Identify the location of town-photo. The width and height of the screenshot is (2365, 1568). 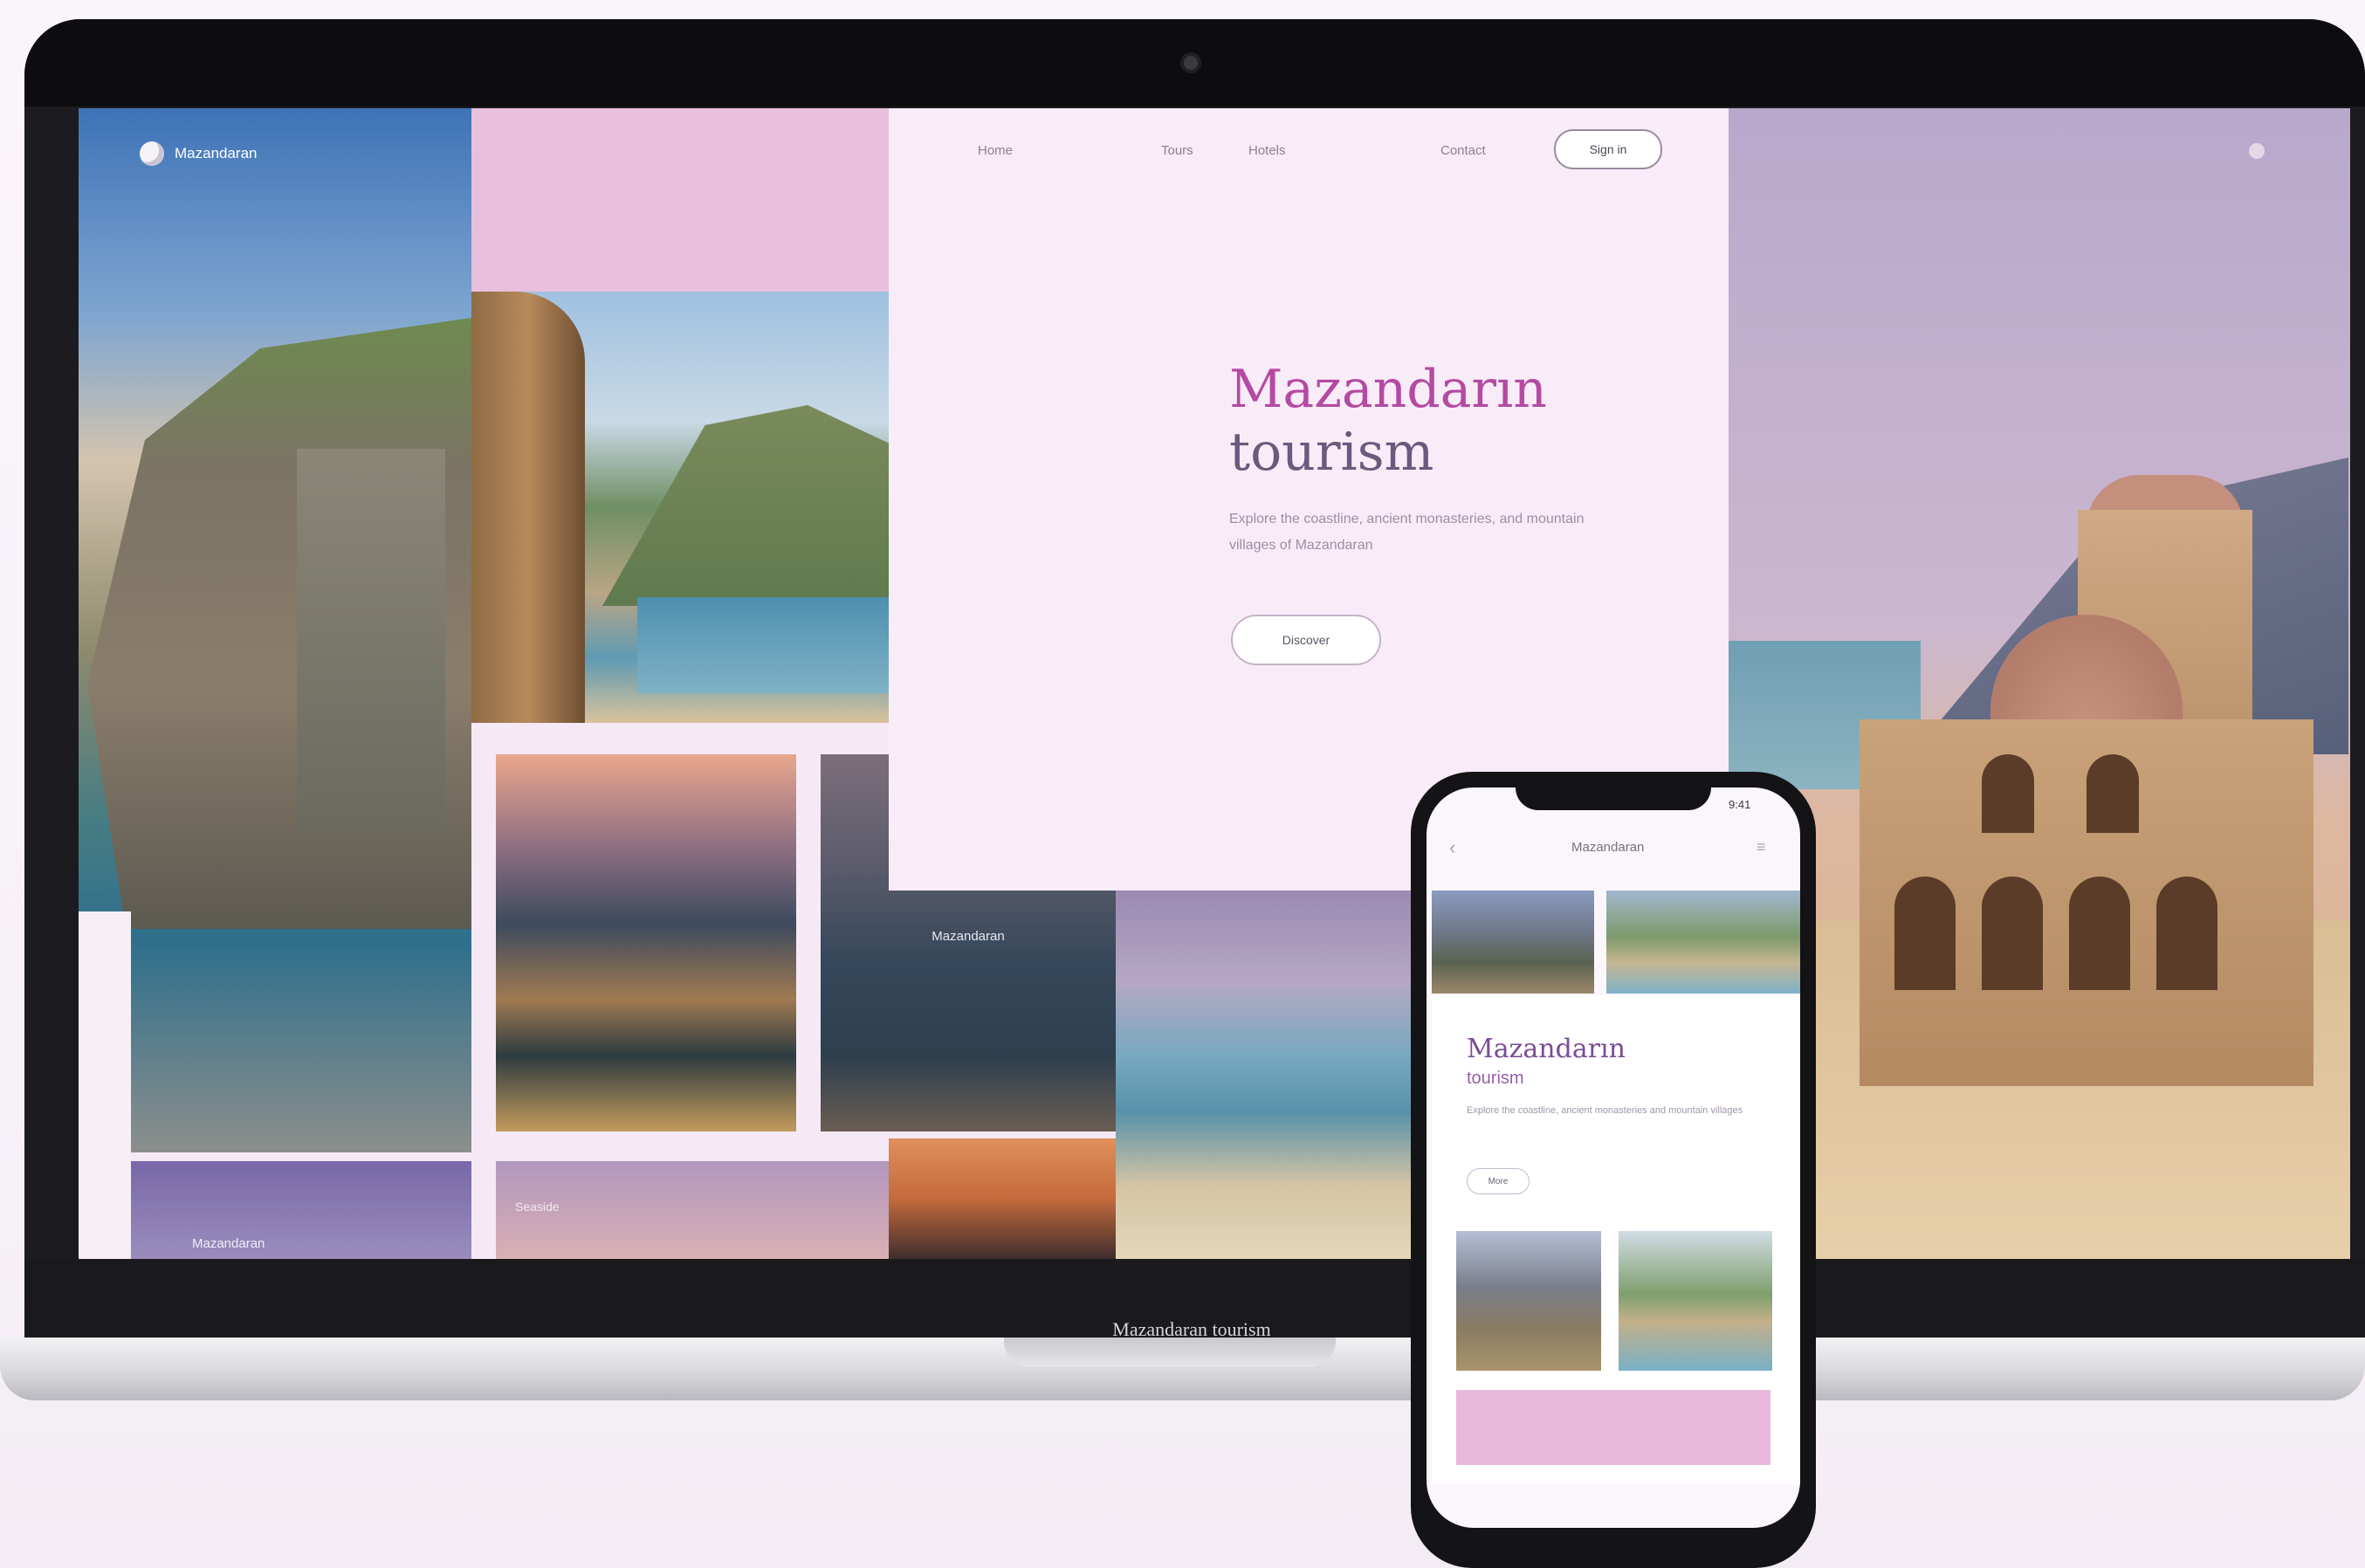
(646, 943).